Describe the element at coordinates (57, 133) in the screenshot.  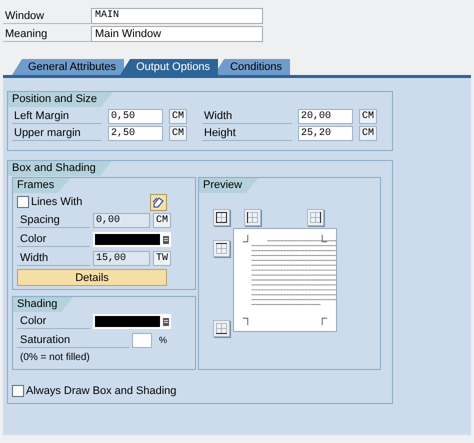
I see `field-label: Upper margin` at that location.